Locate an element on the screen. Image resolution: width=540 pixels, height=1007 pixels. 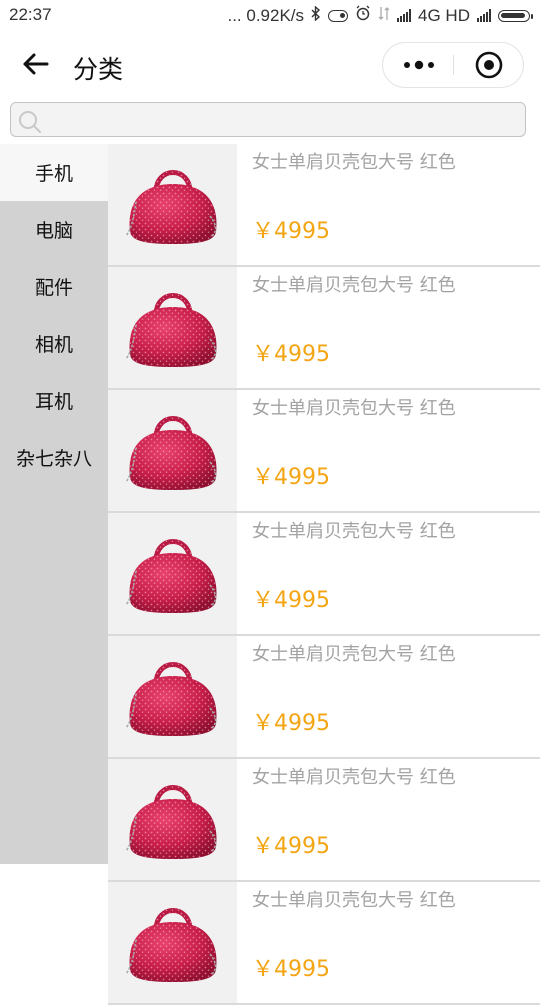
category-item-phone: 手机 is located at coordinates (54, 172).